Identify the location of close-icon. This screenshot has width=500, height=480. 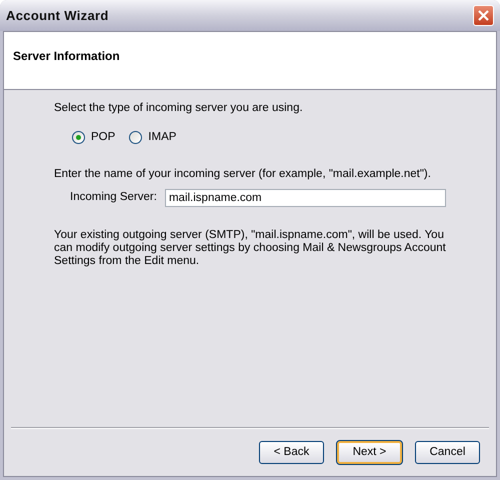
(483, 15).